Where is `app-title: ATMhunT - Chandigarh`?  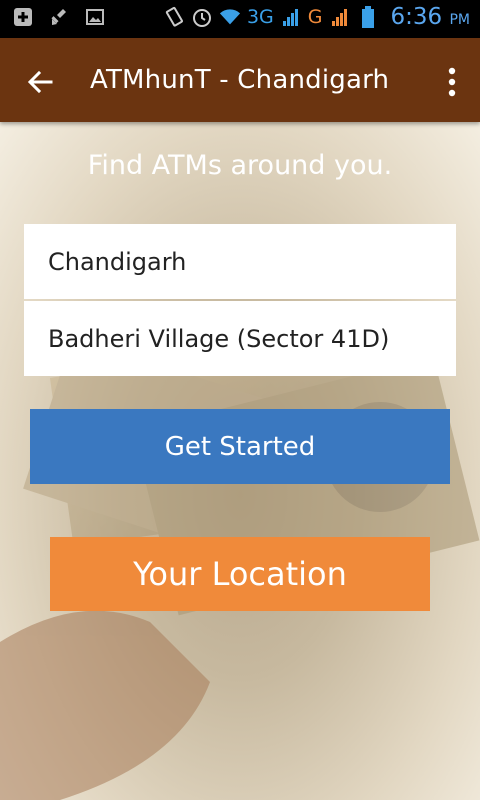 app-title: ATMhunT - Chandigarh is located at coordinates (240, 80).